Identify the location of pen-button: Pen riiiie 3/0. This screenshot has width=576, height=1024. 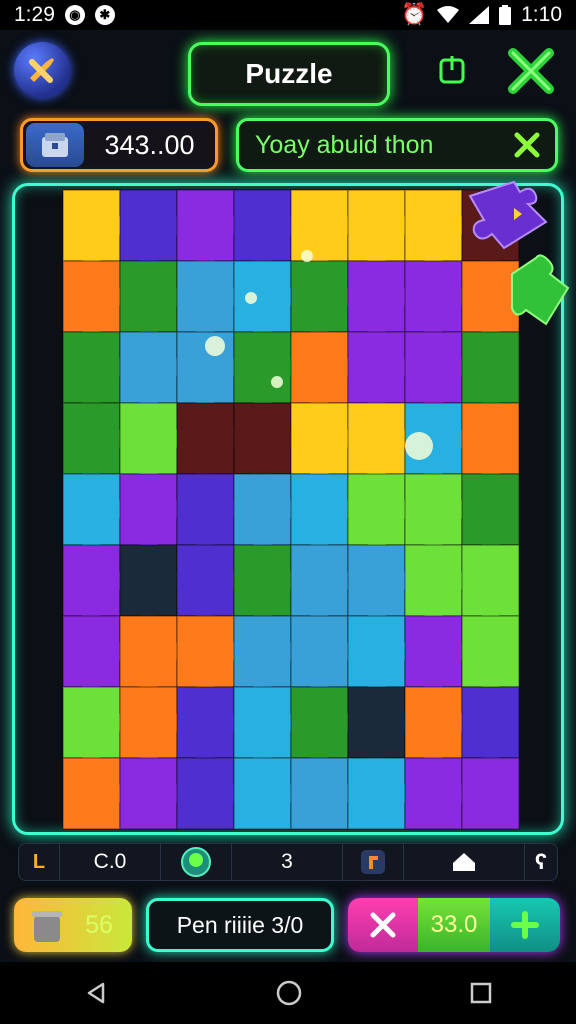
(240, 925).